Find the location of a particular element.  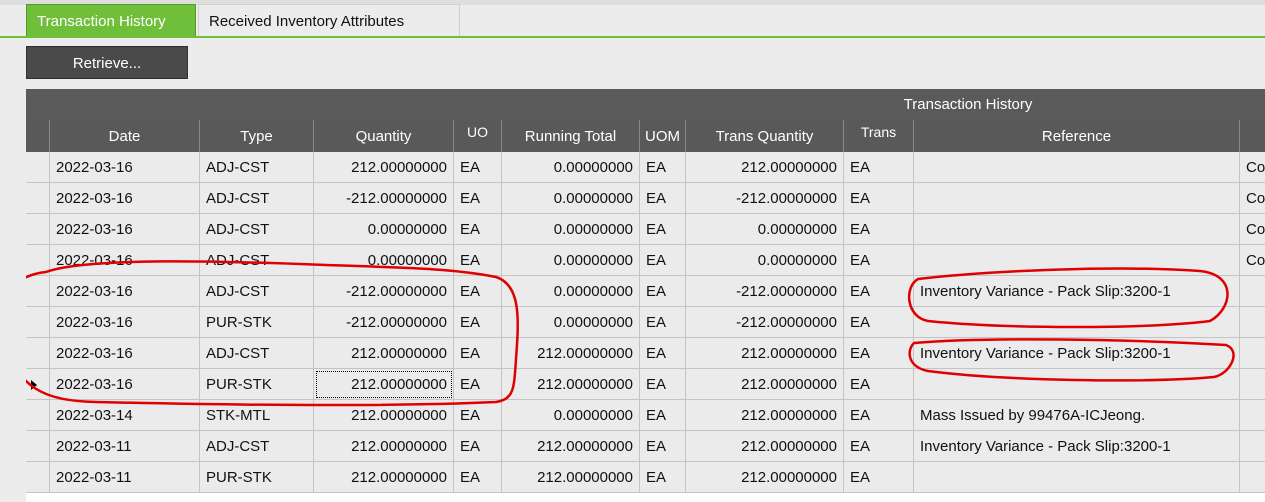

header-uo: UO is located at coordinates (478, 136).